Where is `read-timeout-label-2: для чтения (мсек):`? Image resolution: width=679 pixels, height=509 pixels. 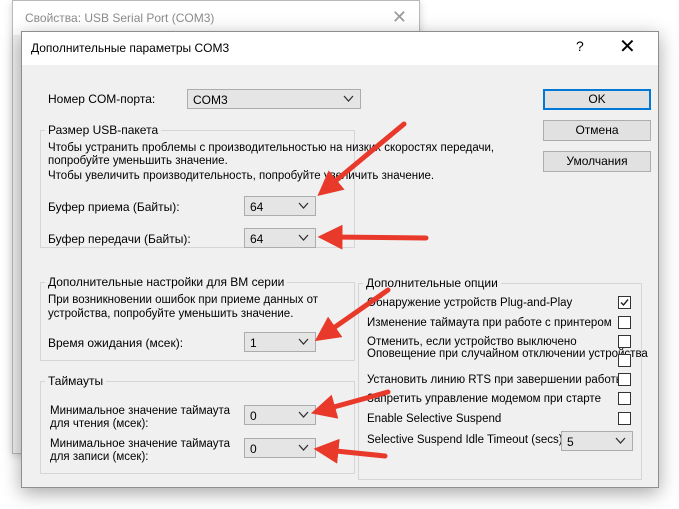
read-timeout-label-2: для чтения (мсек): is located at coordinates (99, 424).